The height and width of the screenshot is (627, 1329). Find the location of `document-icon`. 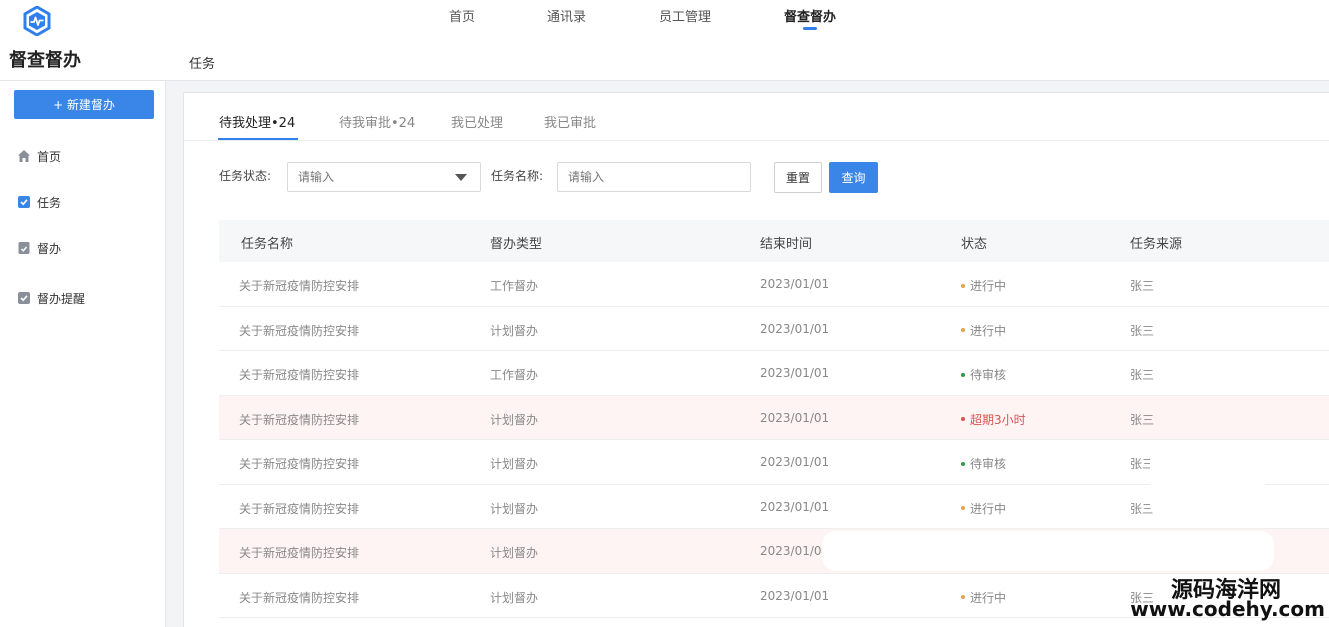

document-icon is located at coordinates (24, 248).